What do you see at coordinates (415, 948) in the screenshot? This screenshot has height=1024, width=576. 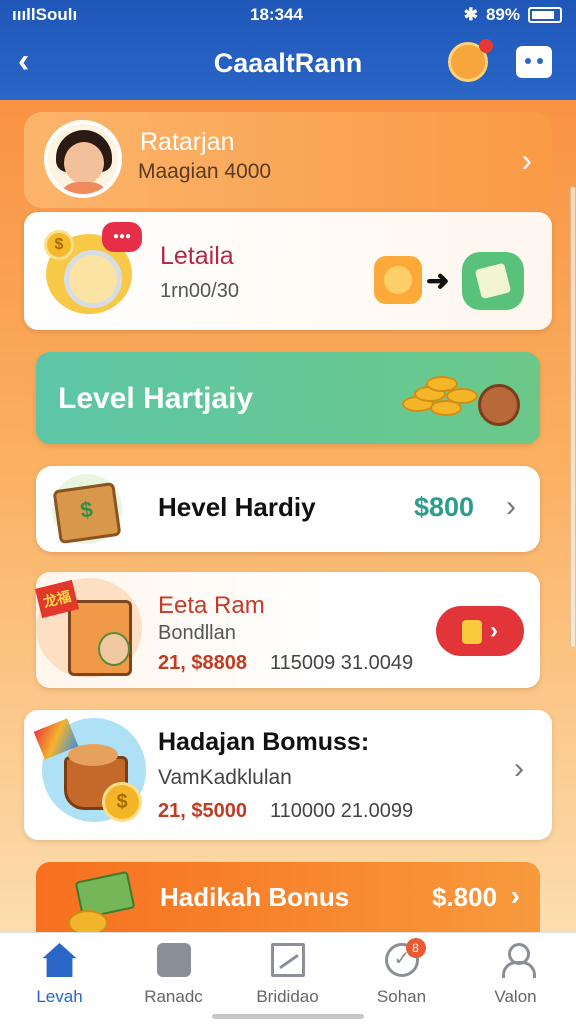 I see `notification-badge: 8` at bounding box center [415, 948].